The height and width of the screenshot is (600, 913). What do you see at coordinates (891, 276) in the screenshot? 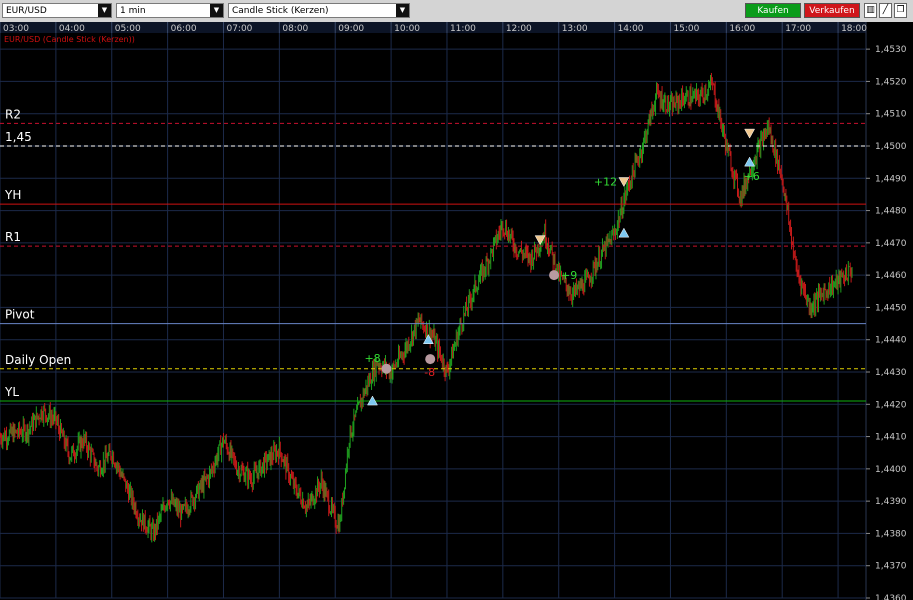
I see `y-tick-label: 1,4460` at bounding box center [891, 276].